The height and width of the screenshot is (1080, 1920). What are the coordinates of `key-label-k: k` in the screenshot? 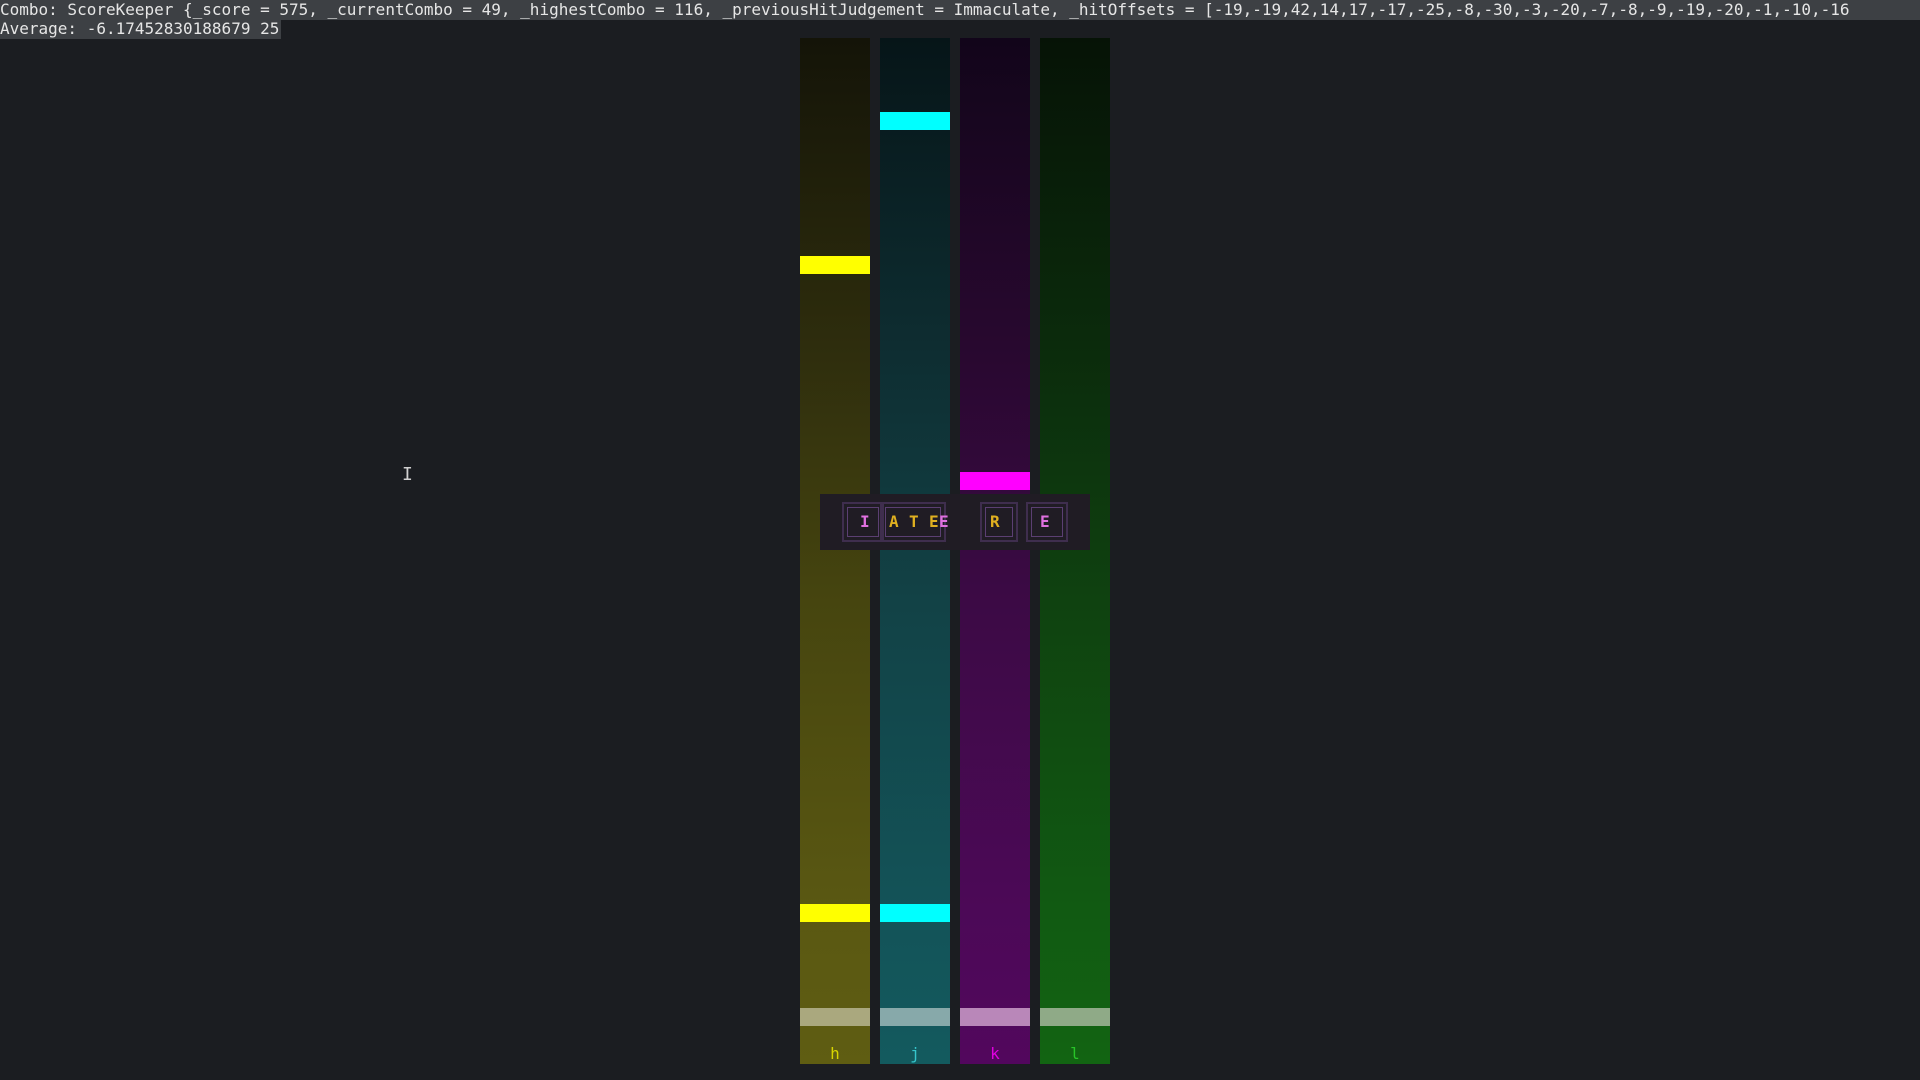 It's located at (995, 1053).